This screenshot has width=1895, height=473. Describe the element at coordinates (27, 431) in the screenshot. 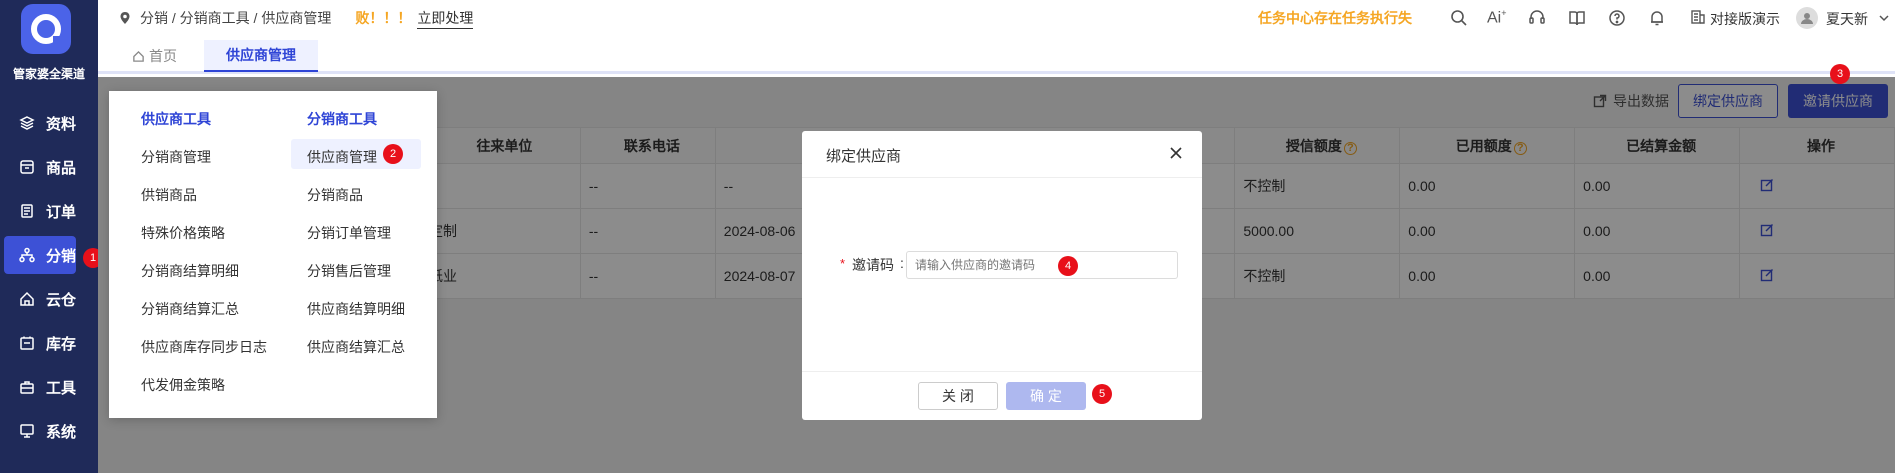

I see `monitor-icon` at that location.